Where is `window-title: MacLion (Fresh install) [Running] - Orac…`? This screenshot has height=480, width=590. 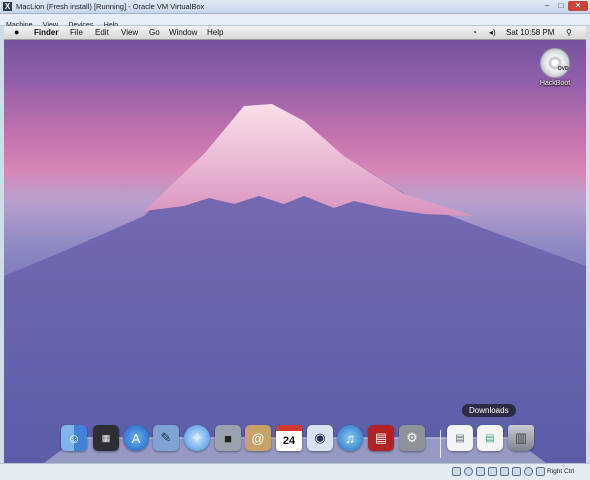 window-title: MacLion (Fresh install) [Running] - Orac… is located at coordinates (110, 6).